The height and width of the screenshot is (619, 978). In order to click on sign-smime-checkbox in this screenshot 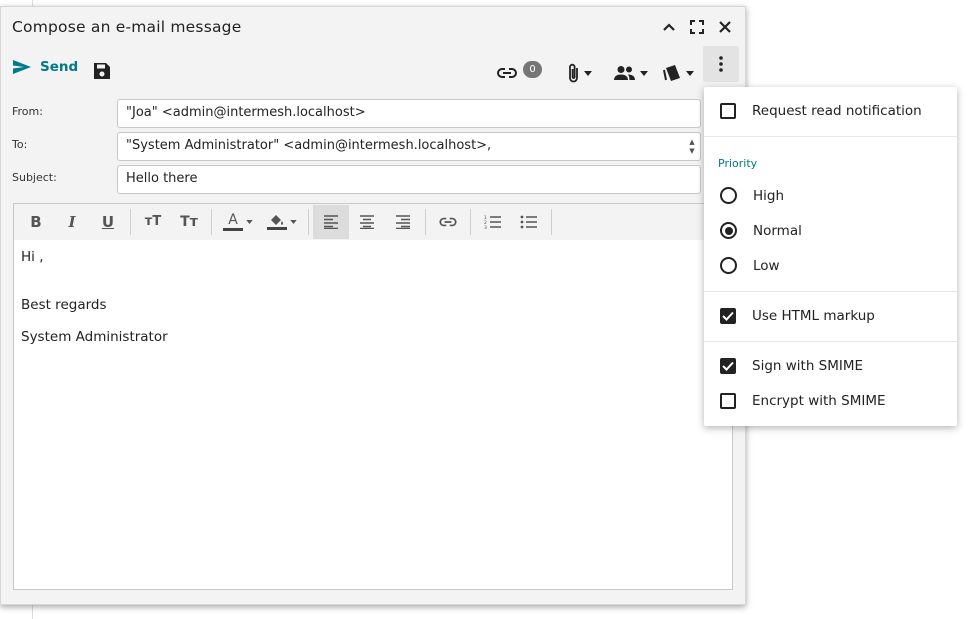, I will do `click(728, 365)`.